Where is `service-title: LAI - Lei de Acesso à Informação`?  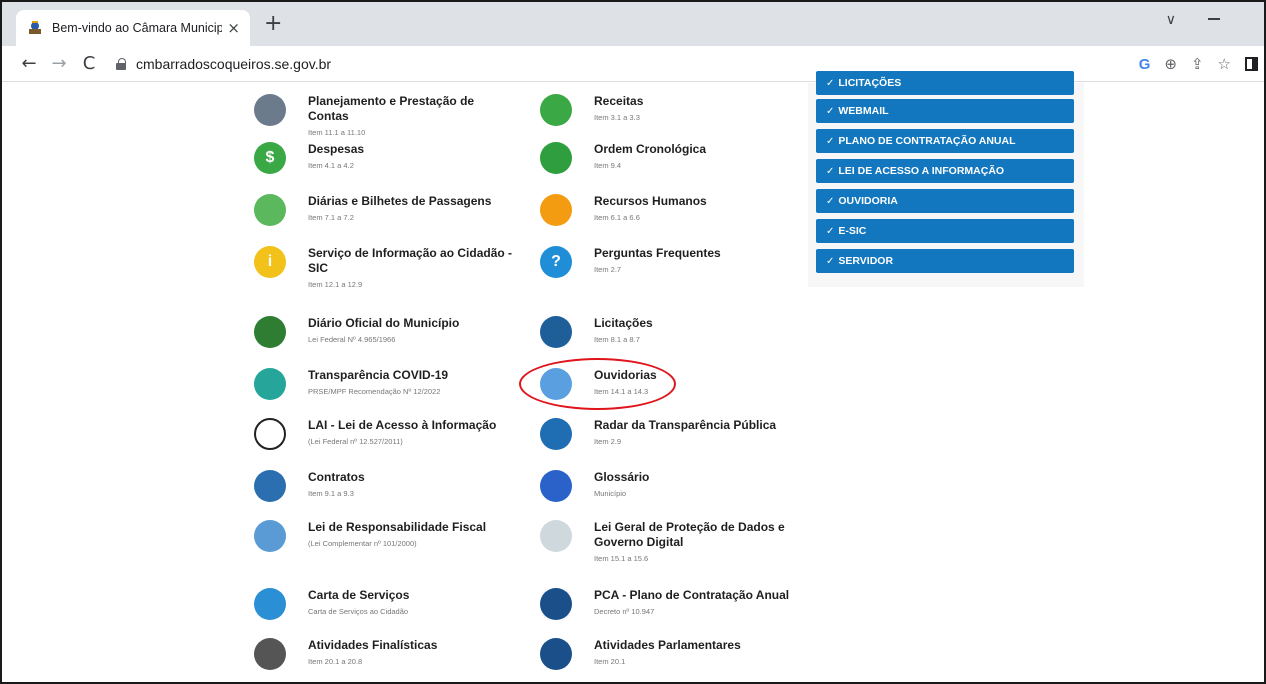
service-title: LAI - Lei de Acesso à Informação is located at coordinates (413, 425).